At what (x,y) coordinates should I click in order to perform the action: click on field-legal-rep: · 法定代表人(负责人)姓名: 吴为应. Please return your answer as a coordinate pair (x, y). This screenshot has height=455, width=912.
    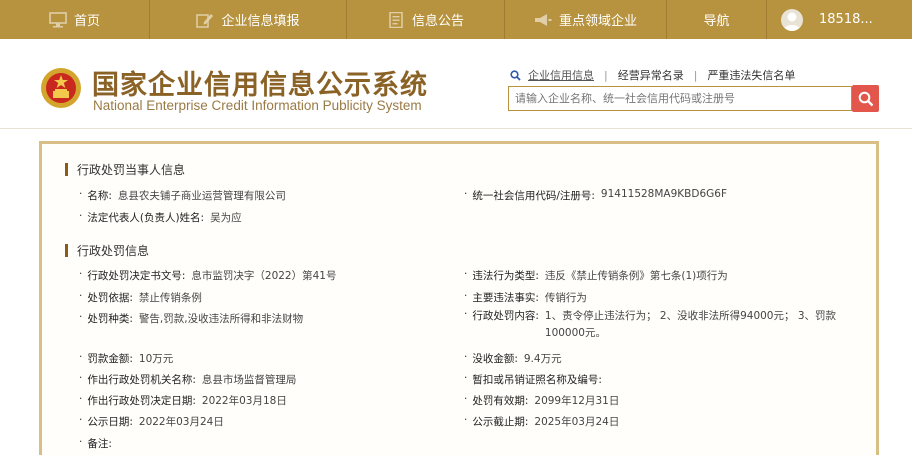
    Looking at the image, I should click on (160, 217).